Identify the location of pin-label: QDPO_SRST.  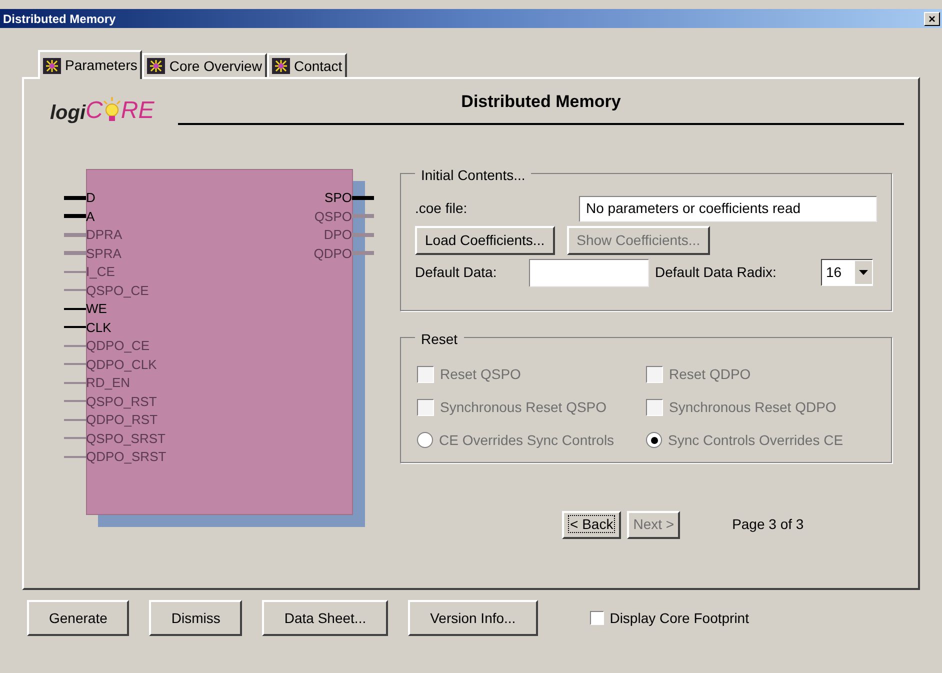
(126, 457).